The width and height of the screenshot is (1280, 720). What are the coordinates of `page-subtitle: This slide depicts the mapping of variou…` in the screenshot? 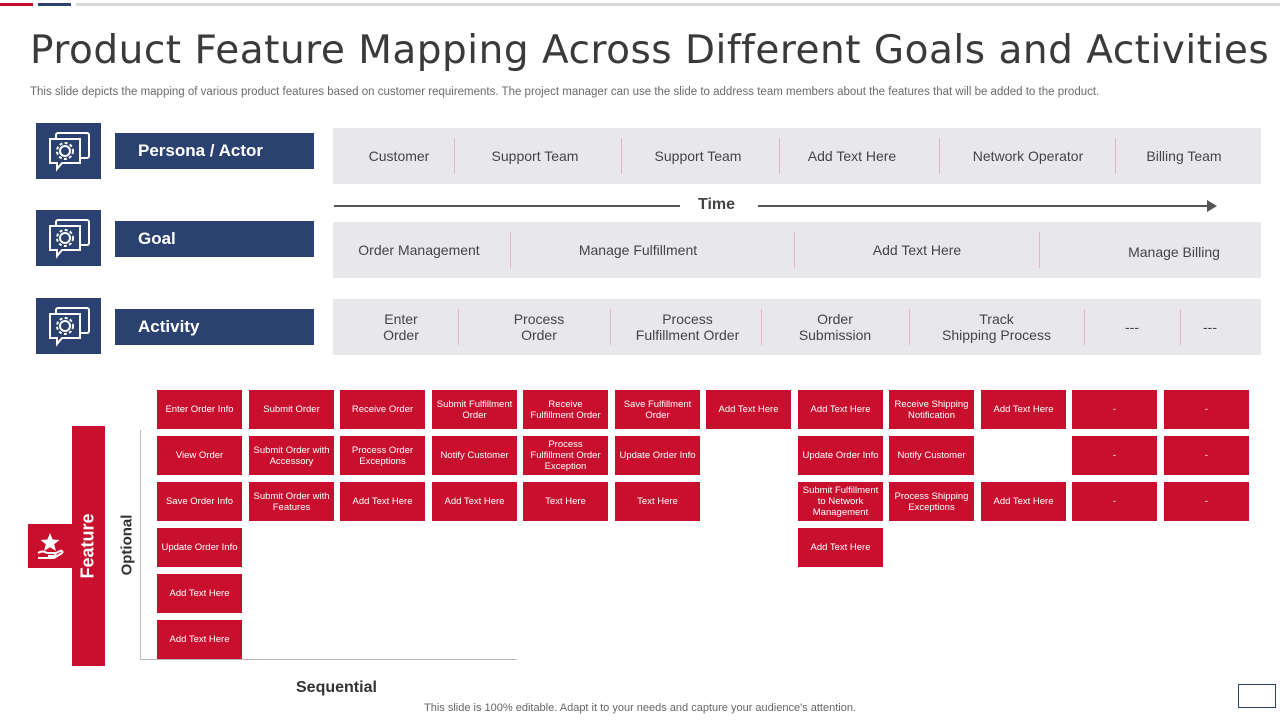 It's located at (565, 92).